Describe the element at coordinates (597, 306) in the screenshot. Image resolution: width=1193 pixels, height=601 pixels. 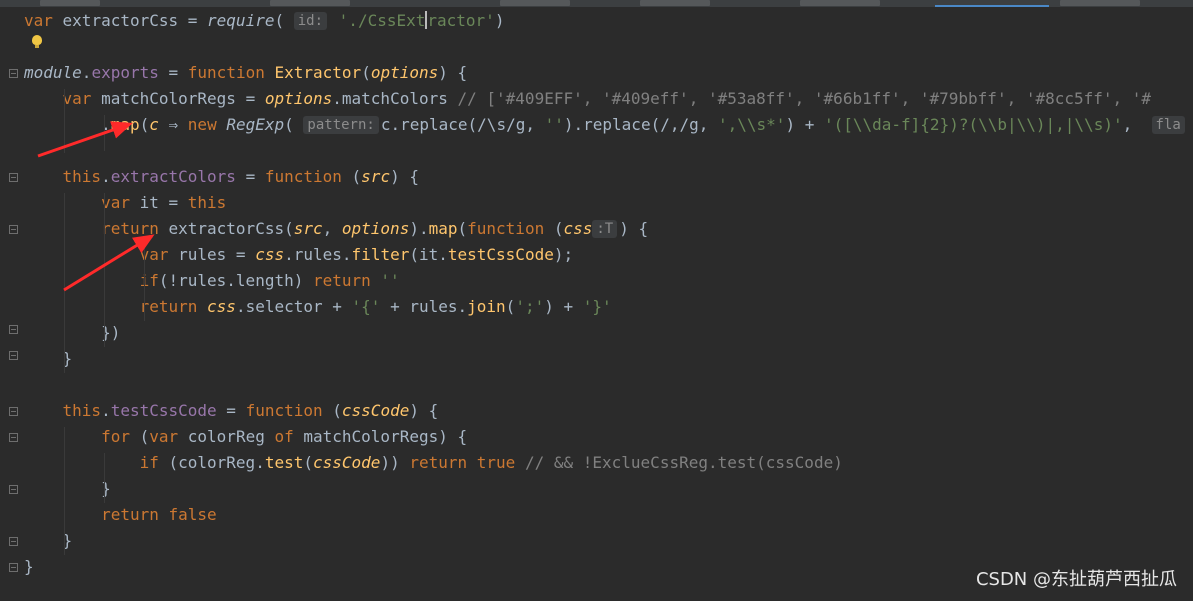
I see `code-token: '}'` at that location.